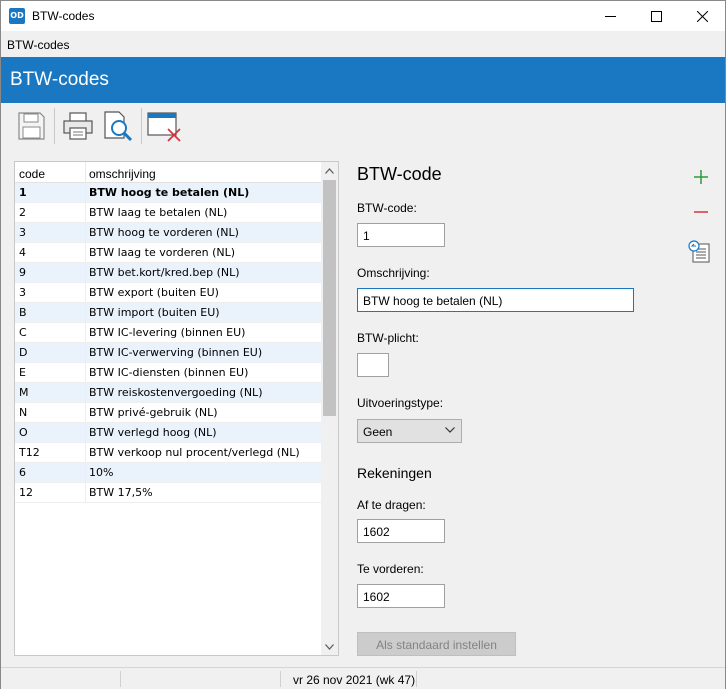  I want to click on table-row: C BTW IC-levering (binnen EU), so click(168, 333).